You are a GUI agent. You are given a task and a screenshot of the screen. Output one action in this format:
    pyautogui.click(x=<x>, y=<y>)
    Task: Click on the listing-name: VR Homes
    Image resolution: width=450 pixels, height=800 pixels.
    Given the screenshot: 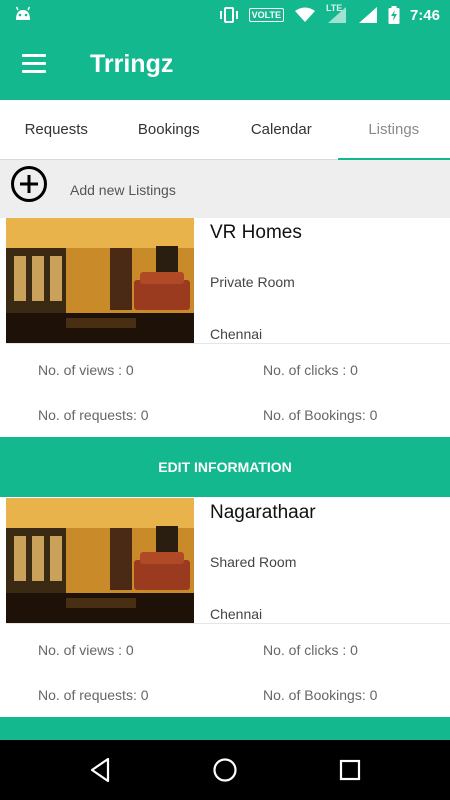 What is the action you would take?
    pyautogui.click(x=256, y=232)
    